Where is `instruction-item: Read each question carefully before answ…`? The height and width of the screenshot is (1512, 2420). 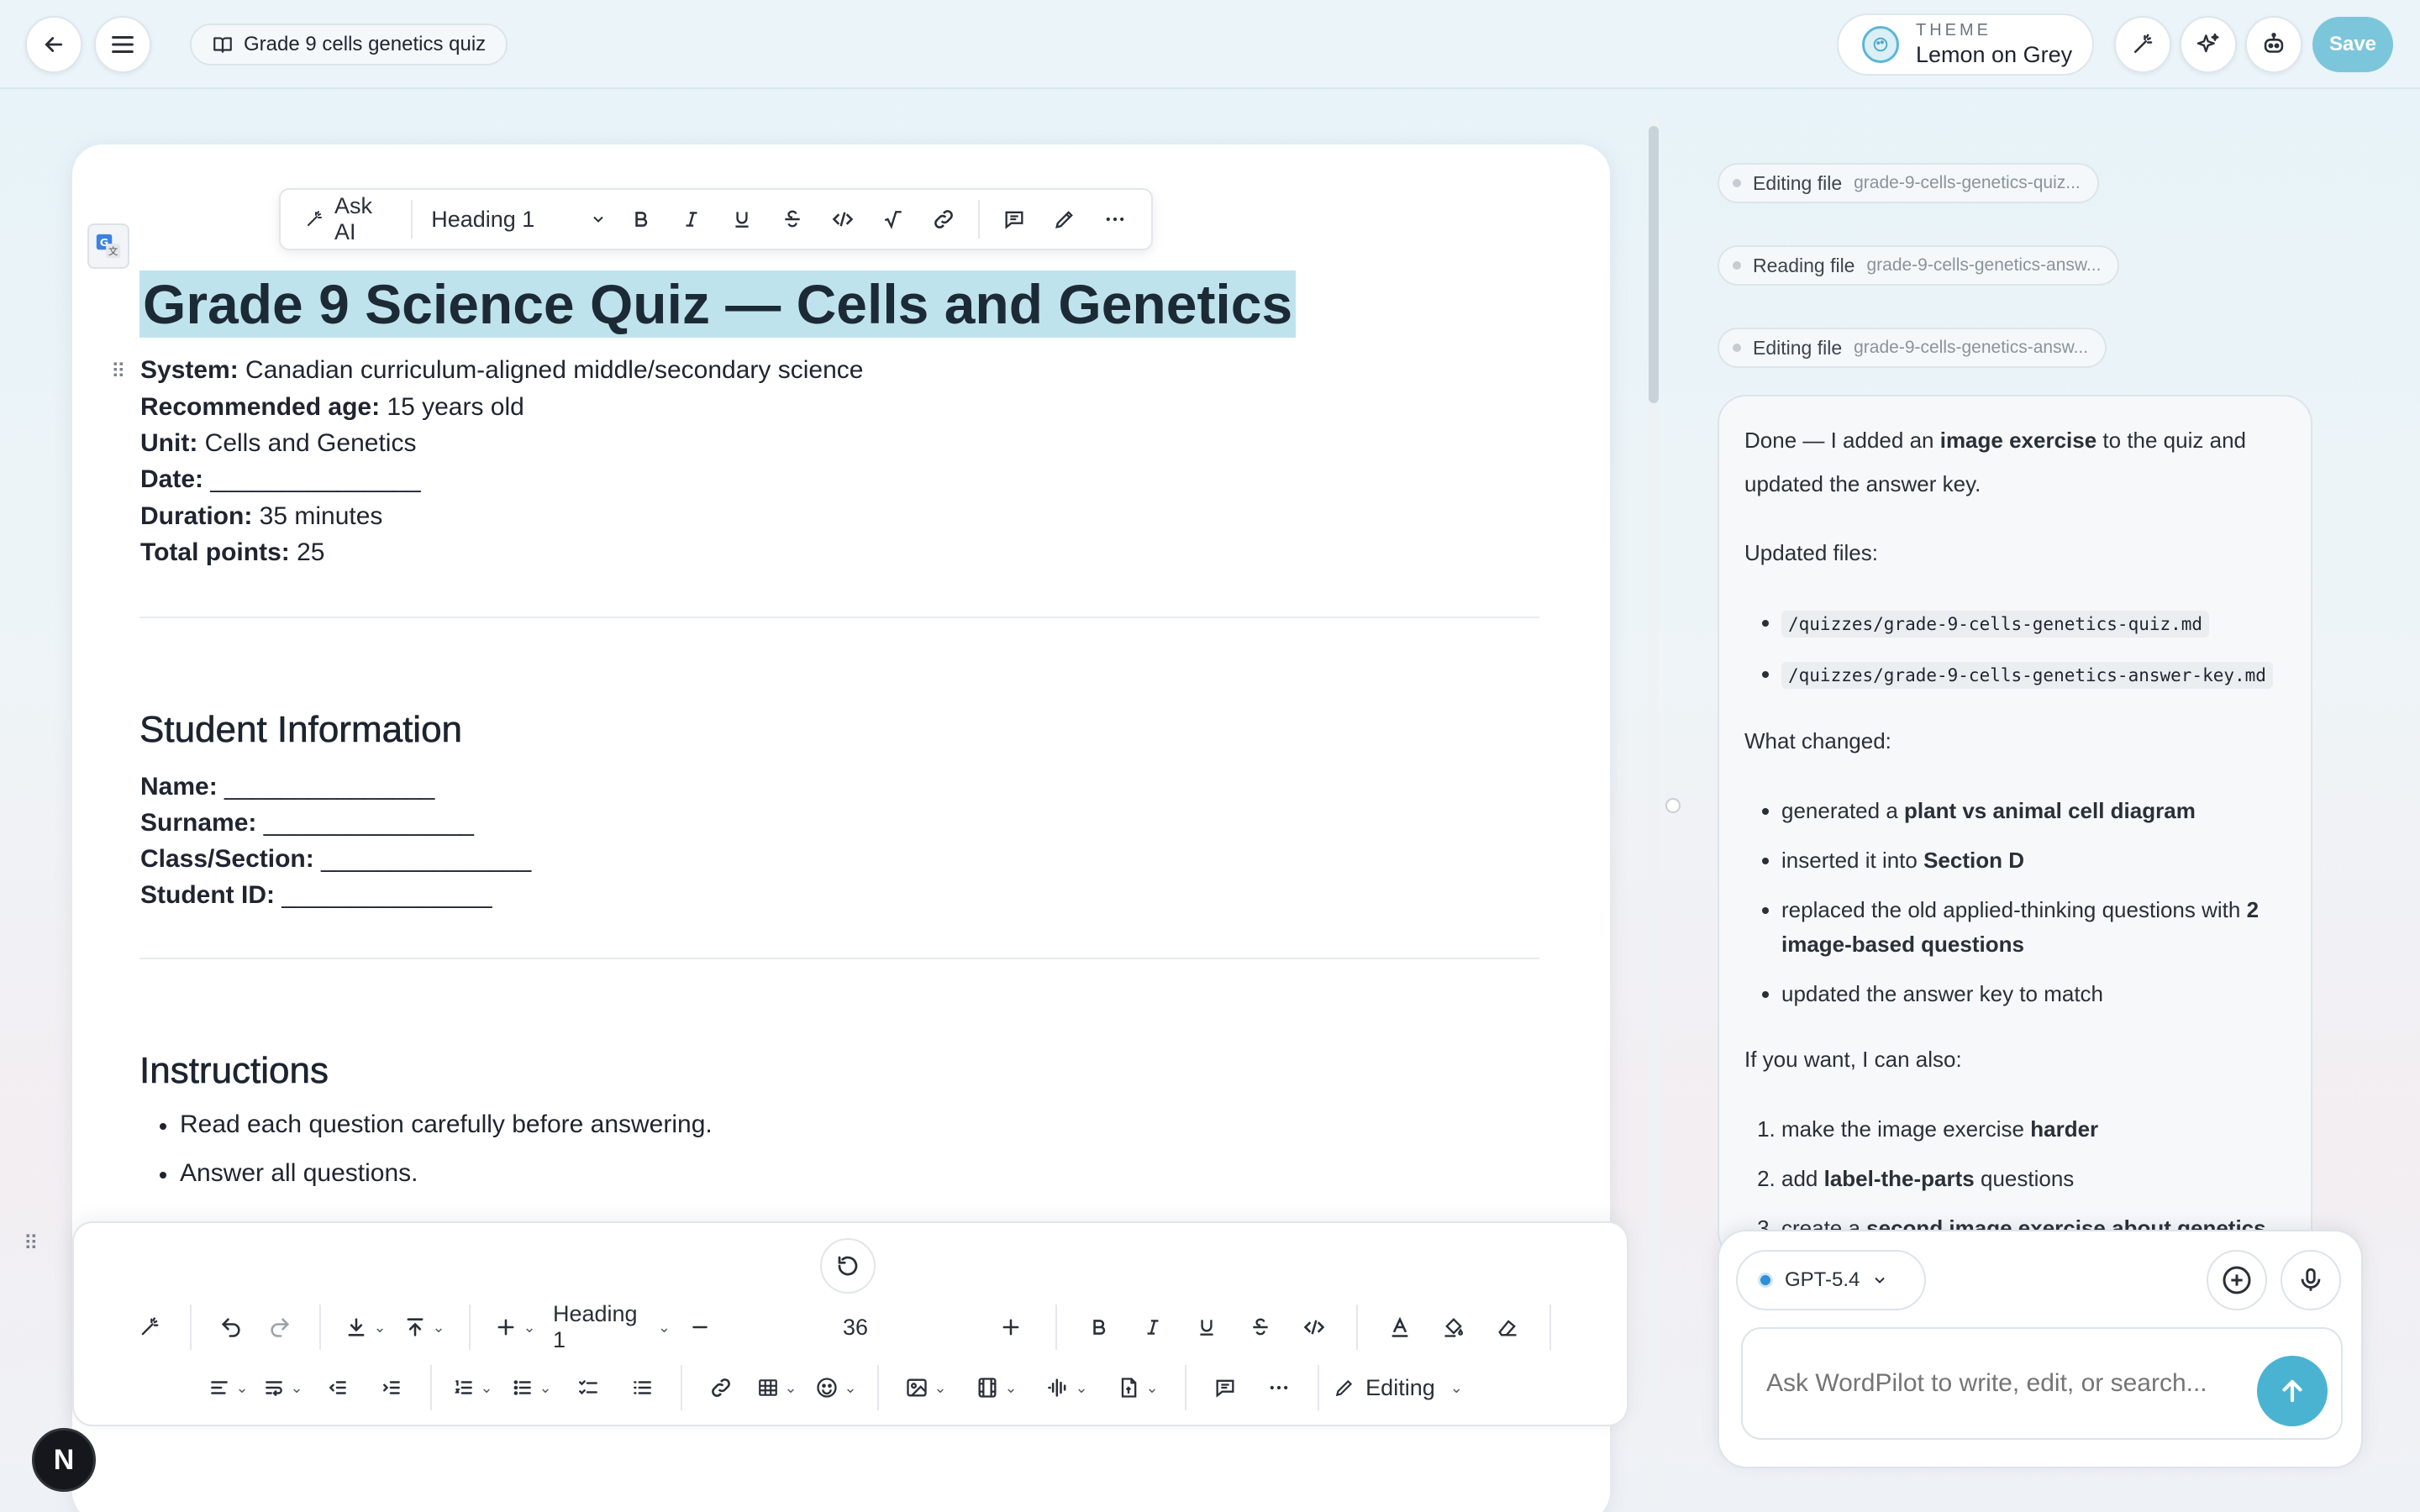 instruction-item: Read each question carefully before answ… is located at coordinates (436, 1124).